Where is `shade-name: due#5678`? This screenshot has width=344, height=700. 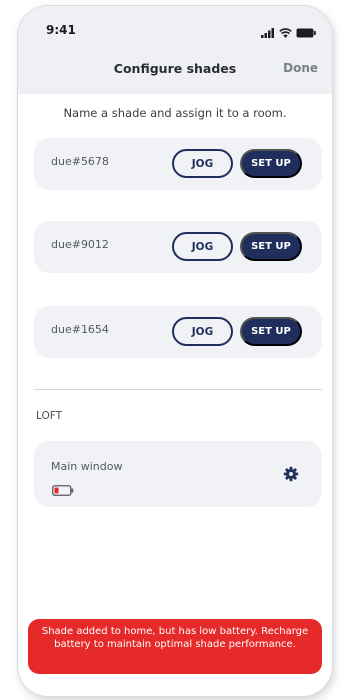 shade-name: due#5678 is located at coordinates (80, 161).